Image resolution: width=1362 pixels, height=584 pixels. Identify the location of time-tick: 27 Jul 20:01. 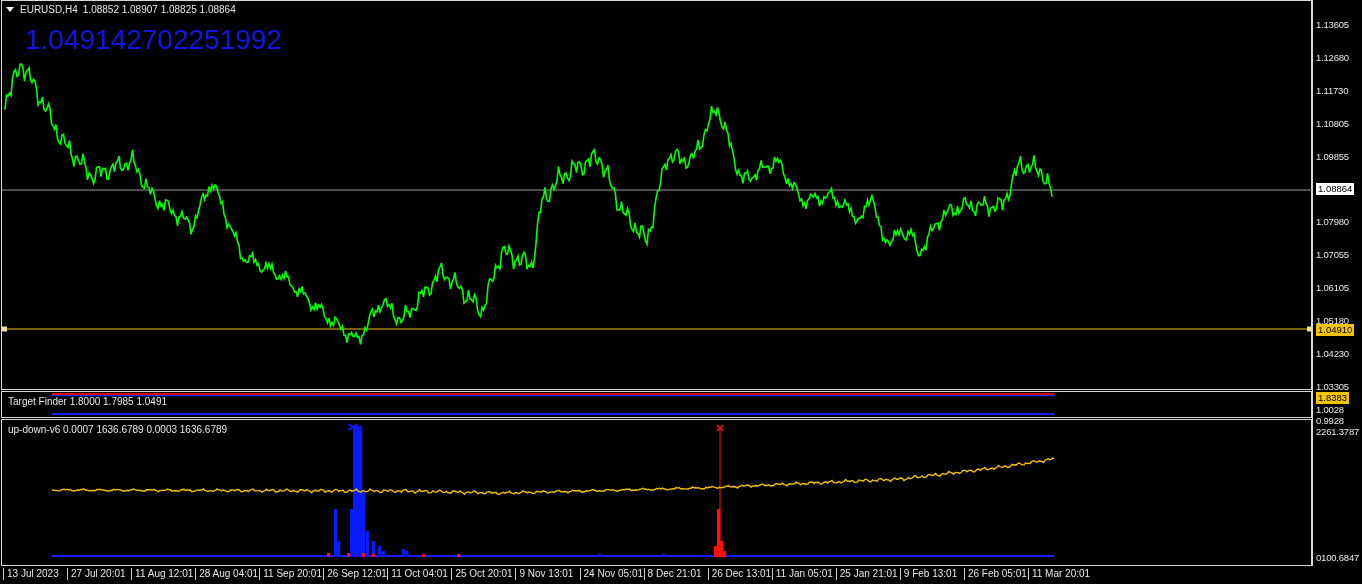
(96, 574).